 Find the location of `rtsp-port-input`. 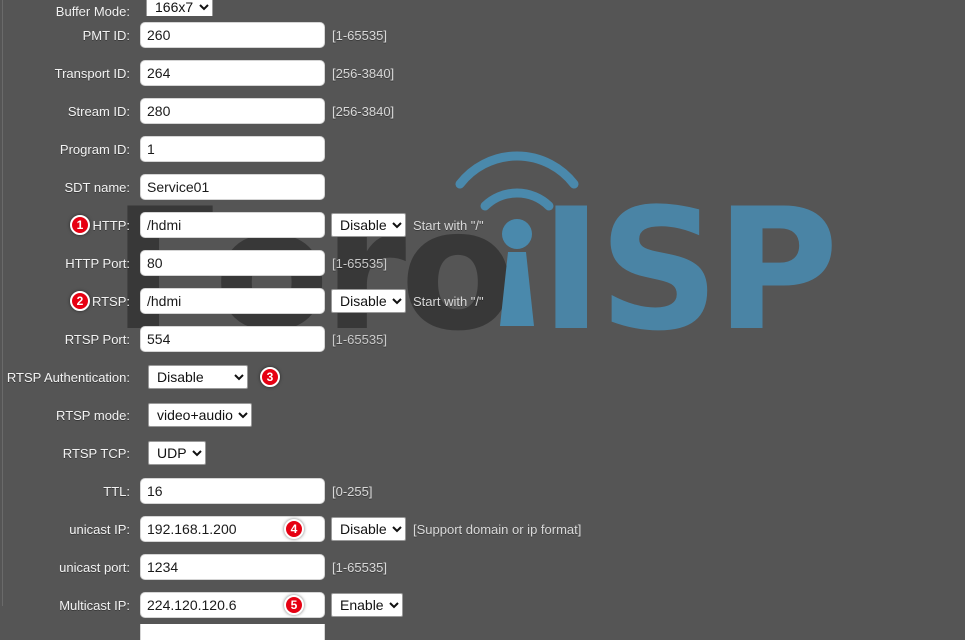

rtsp-port-input is located at coordinates (232, 339).